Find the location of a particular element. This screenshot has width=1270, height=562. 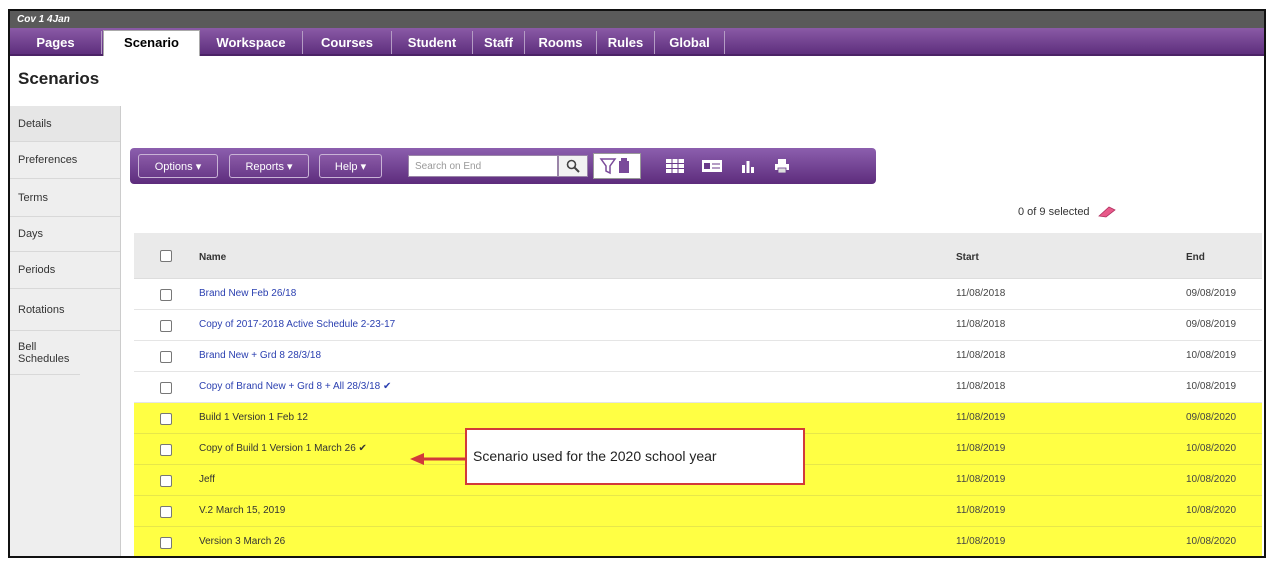

toolbar: Options ▾ Reports ▾ Help ▾ Search on End is located at coordinates (503, 166).